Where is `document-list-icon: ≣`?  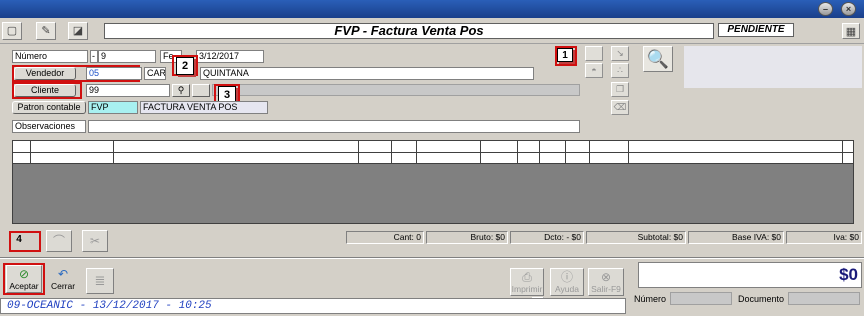
document-list-icon: ≣ is located at coordinates (100, 281).